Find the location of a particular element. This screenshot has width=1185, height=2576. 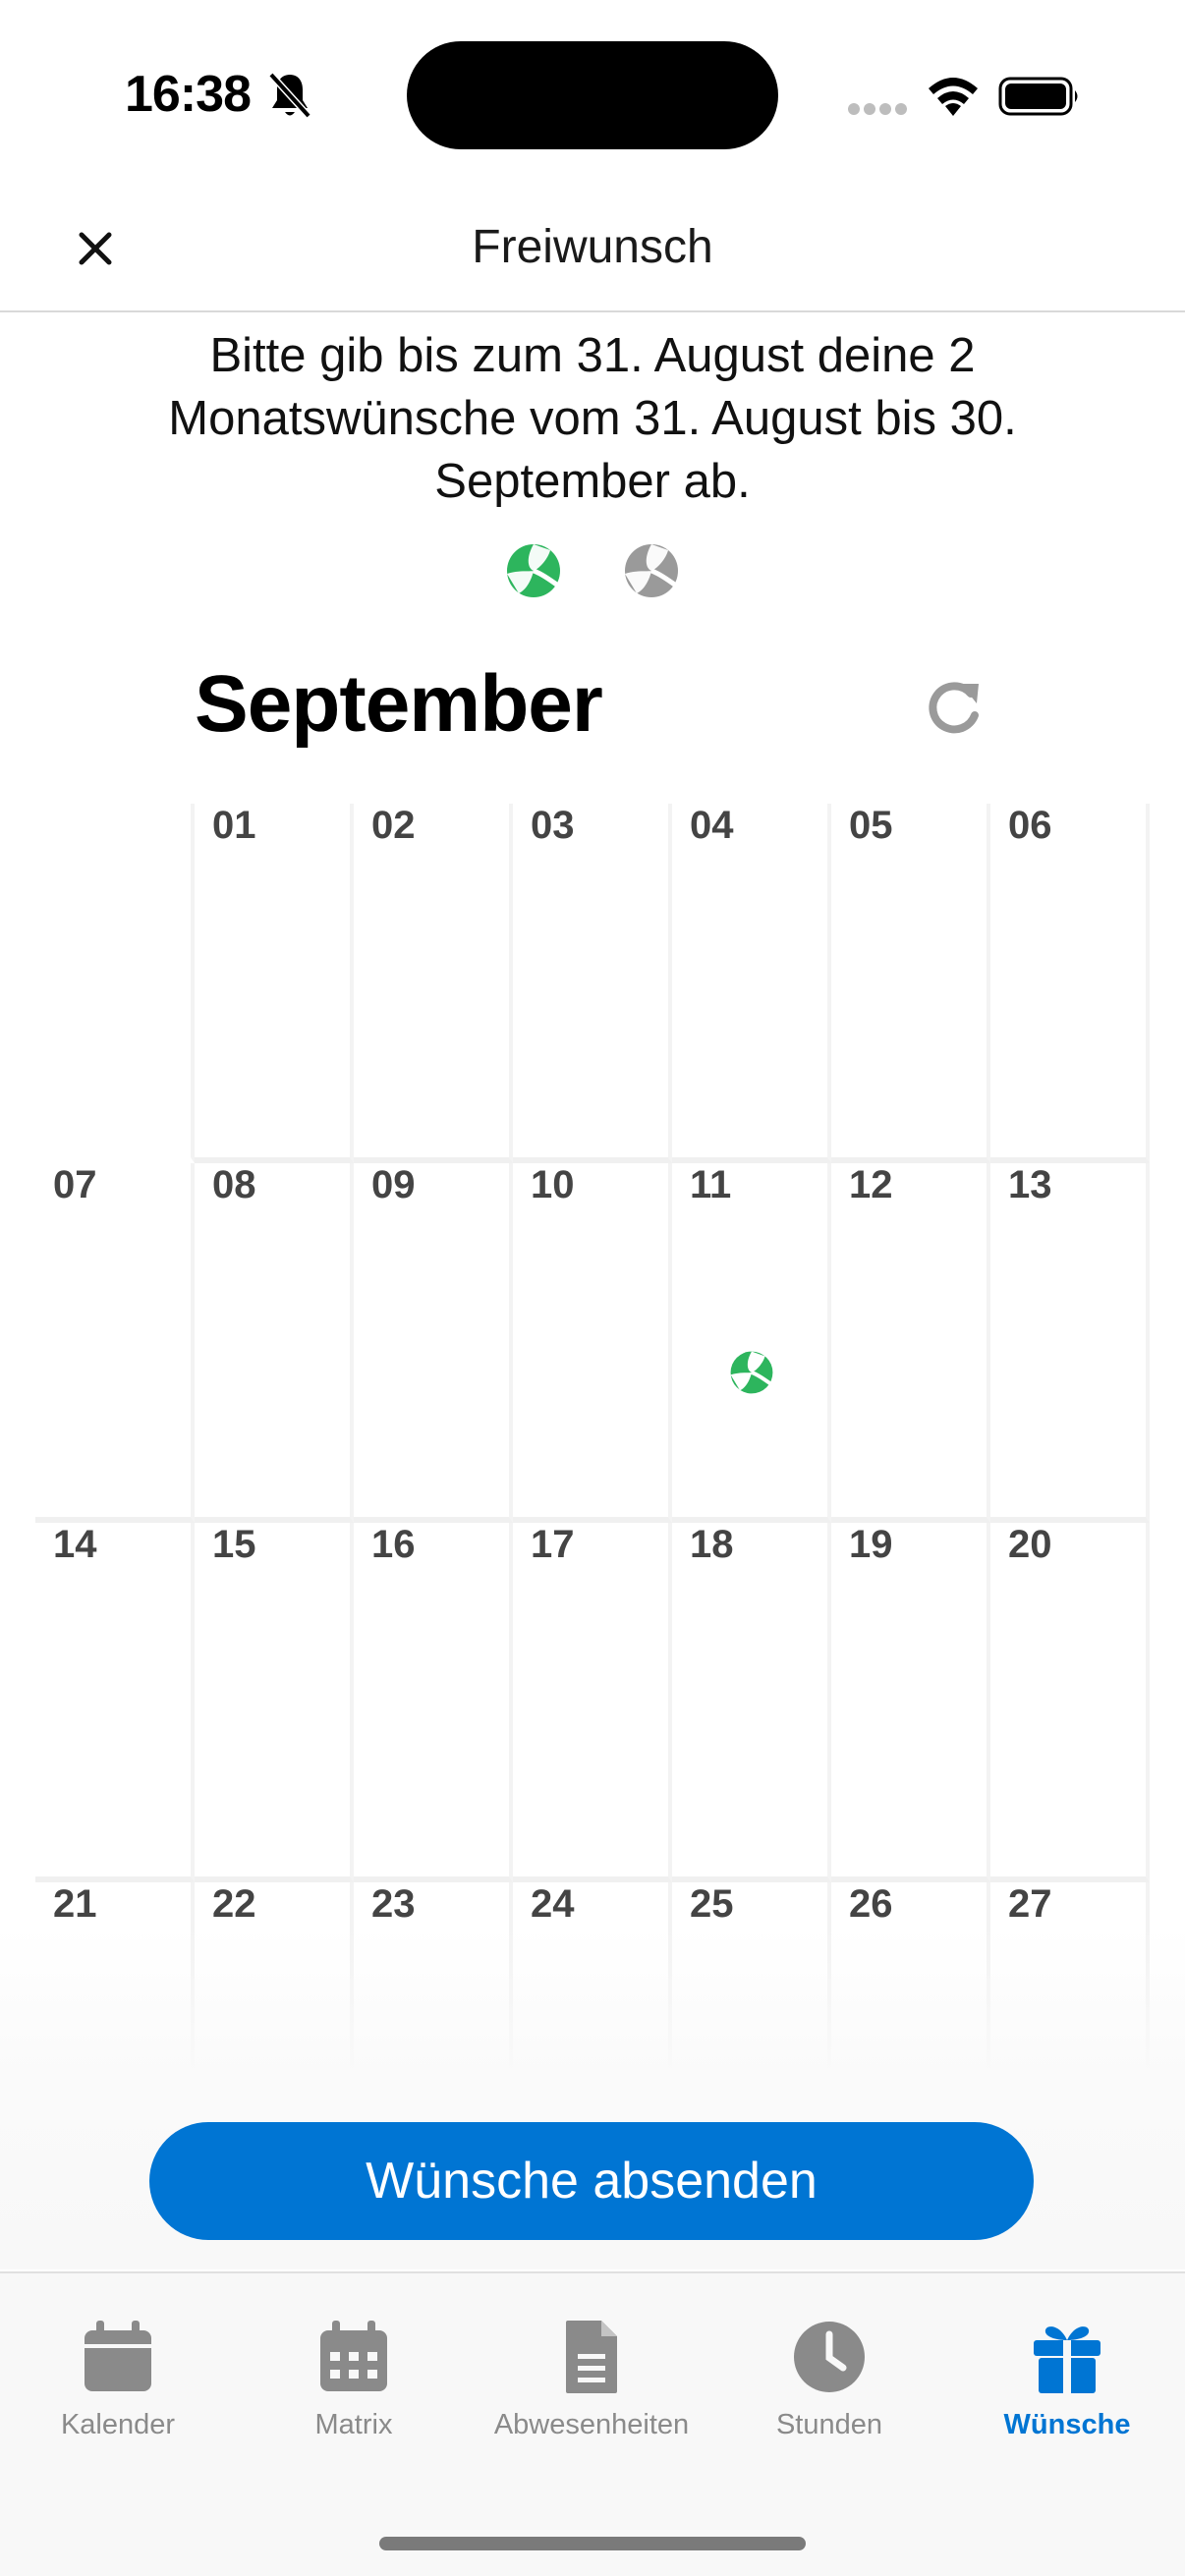

calendar-day-cell: 11 is located at coordinates (752, 1343).